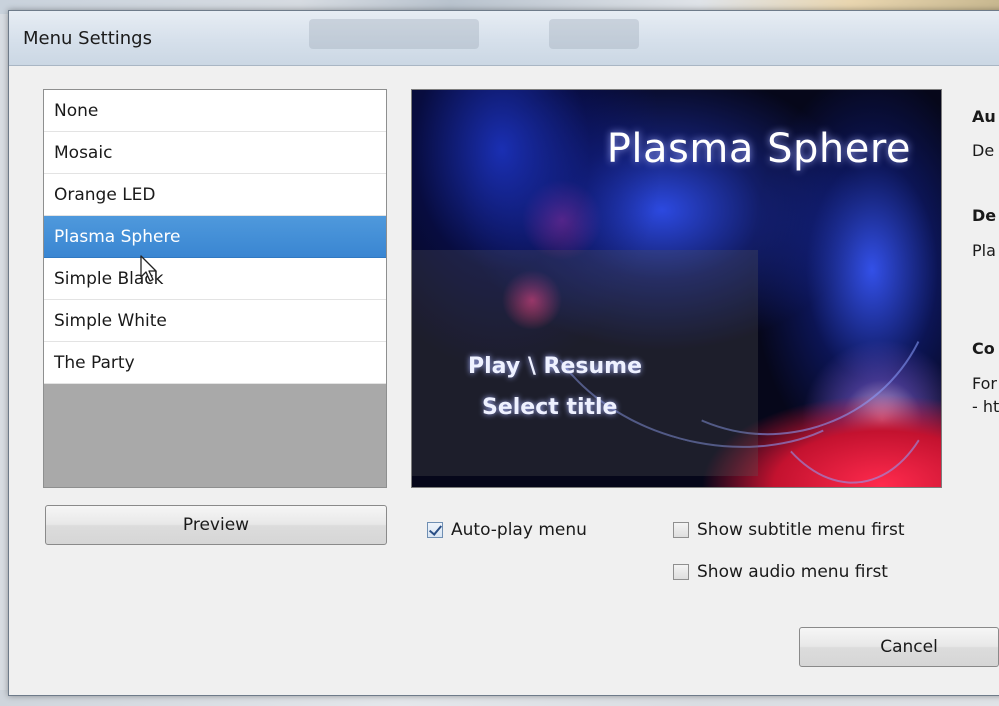 The width and height of the screenshot is (999, 706). Describe the element at coordinates (984, 383) in the screenshot. I see `info-copyright-value: For` at that location.